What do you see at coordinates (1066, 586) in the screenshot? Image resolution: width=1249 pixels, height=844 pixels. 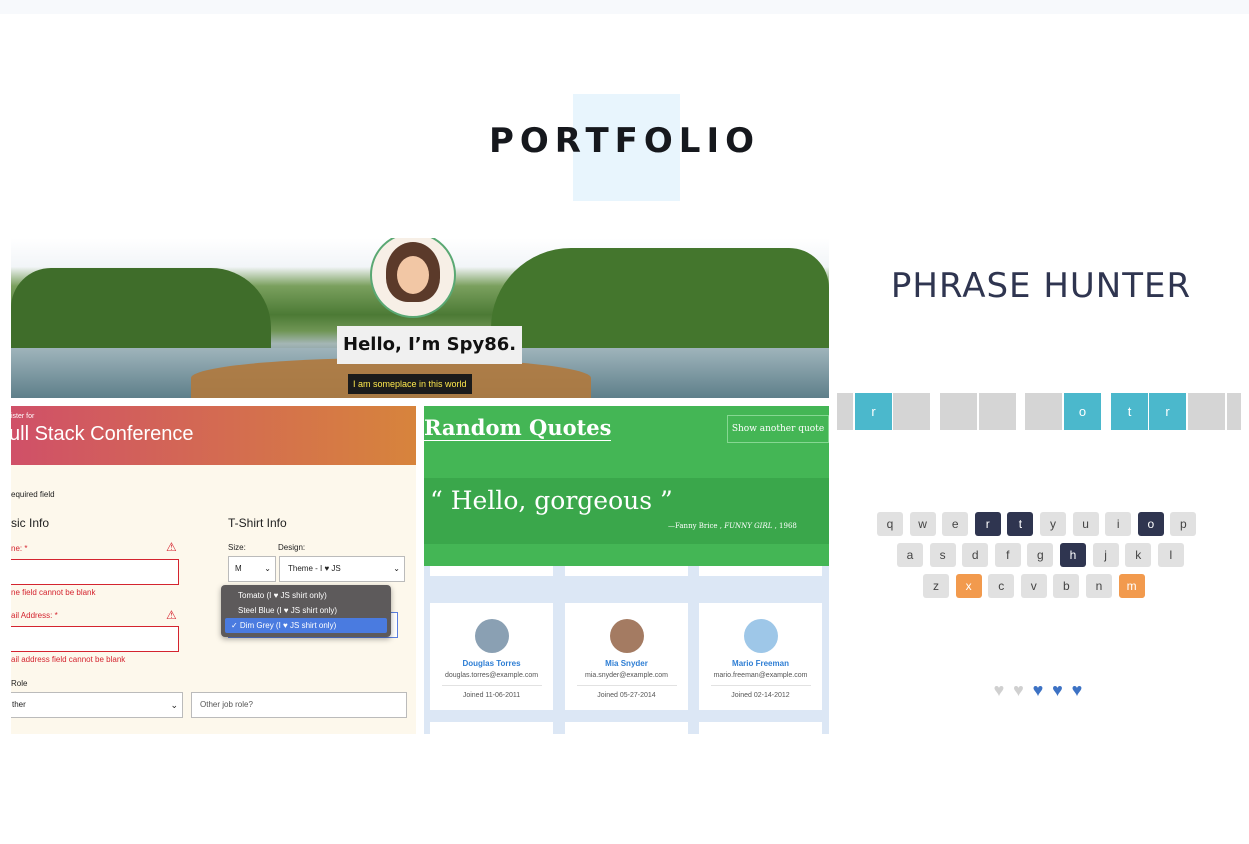 I see `key-b: b` at bounding box center [1066, 586].